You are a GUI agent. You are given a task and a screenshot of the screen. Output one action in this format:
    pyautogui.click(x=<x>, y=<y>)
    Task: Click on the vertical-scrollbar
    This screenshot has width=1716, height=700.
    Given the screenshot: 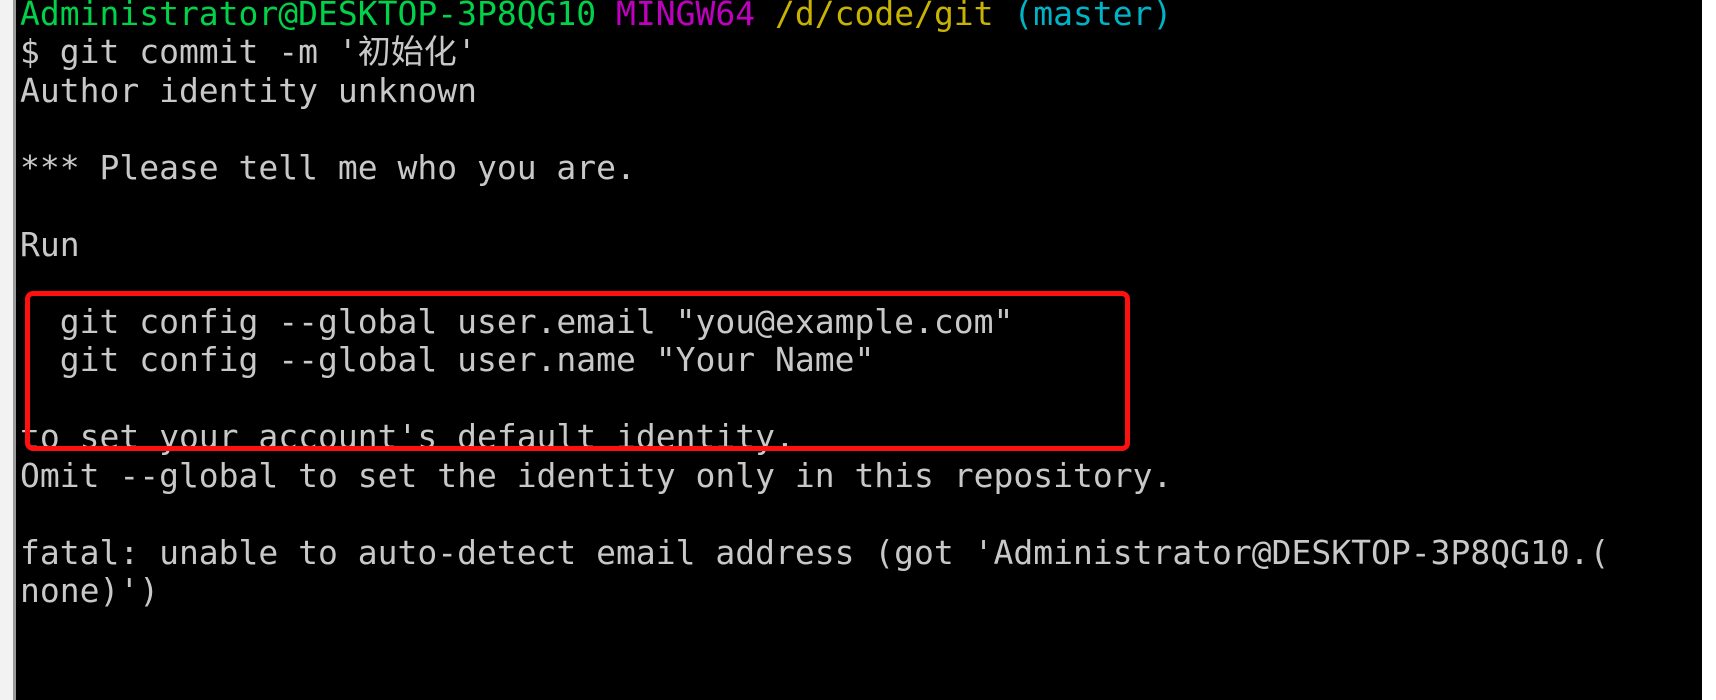 What is the action you would take?
    pyautogui.click(x=1709, y=350)
    